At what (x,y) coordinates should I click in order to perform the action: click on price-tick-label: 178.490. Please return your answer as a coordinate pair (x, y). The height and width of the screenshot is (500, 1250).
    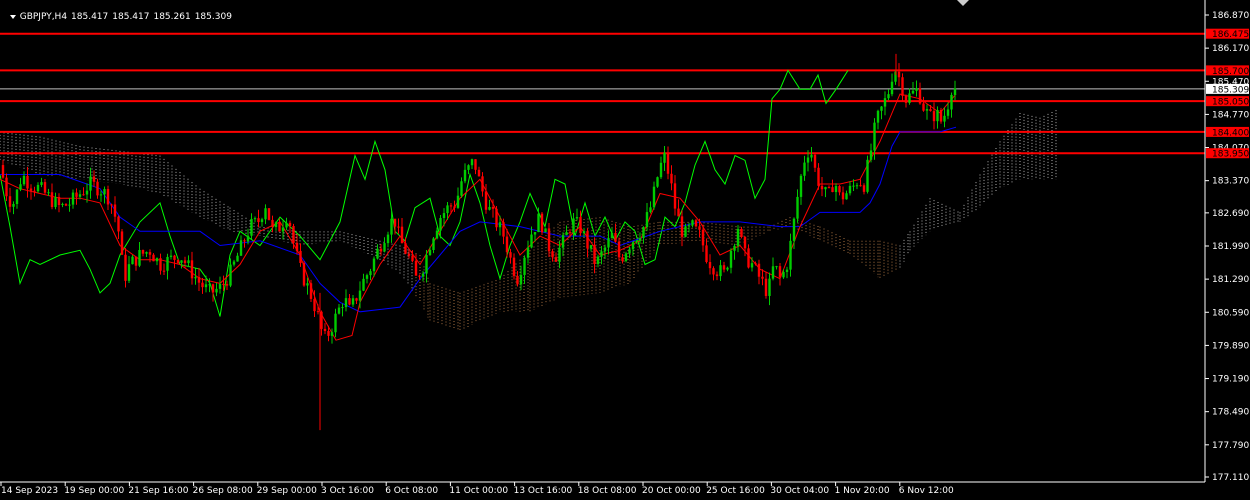
    Looking at the image, I should click on (1230, 413).